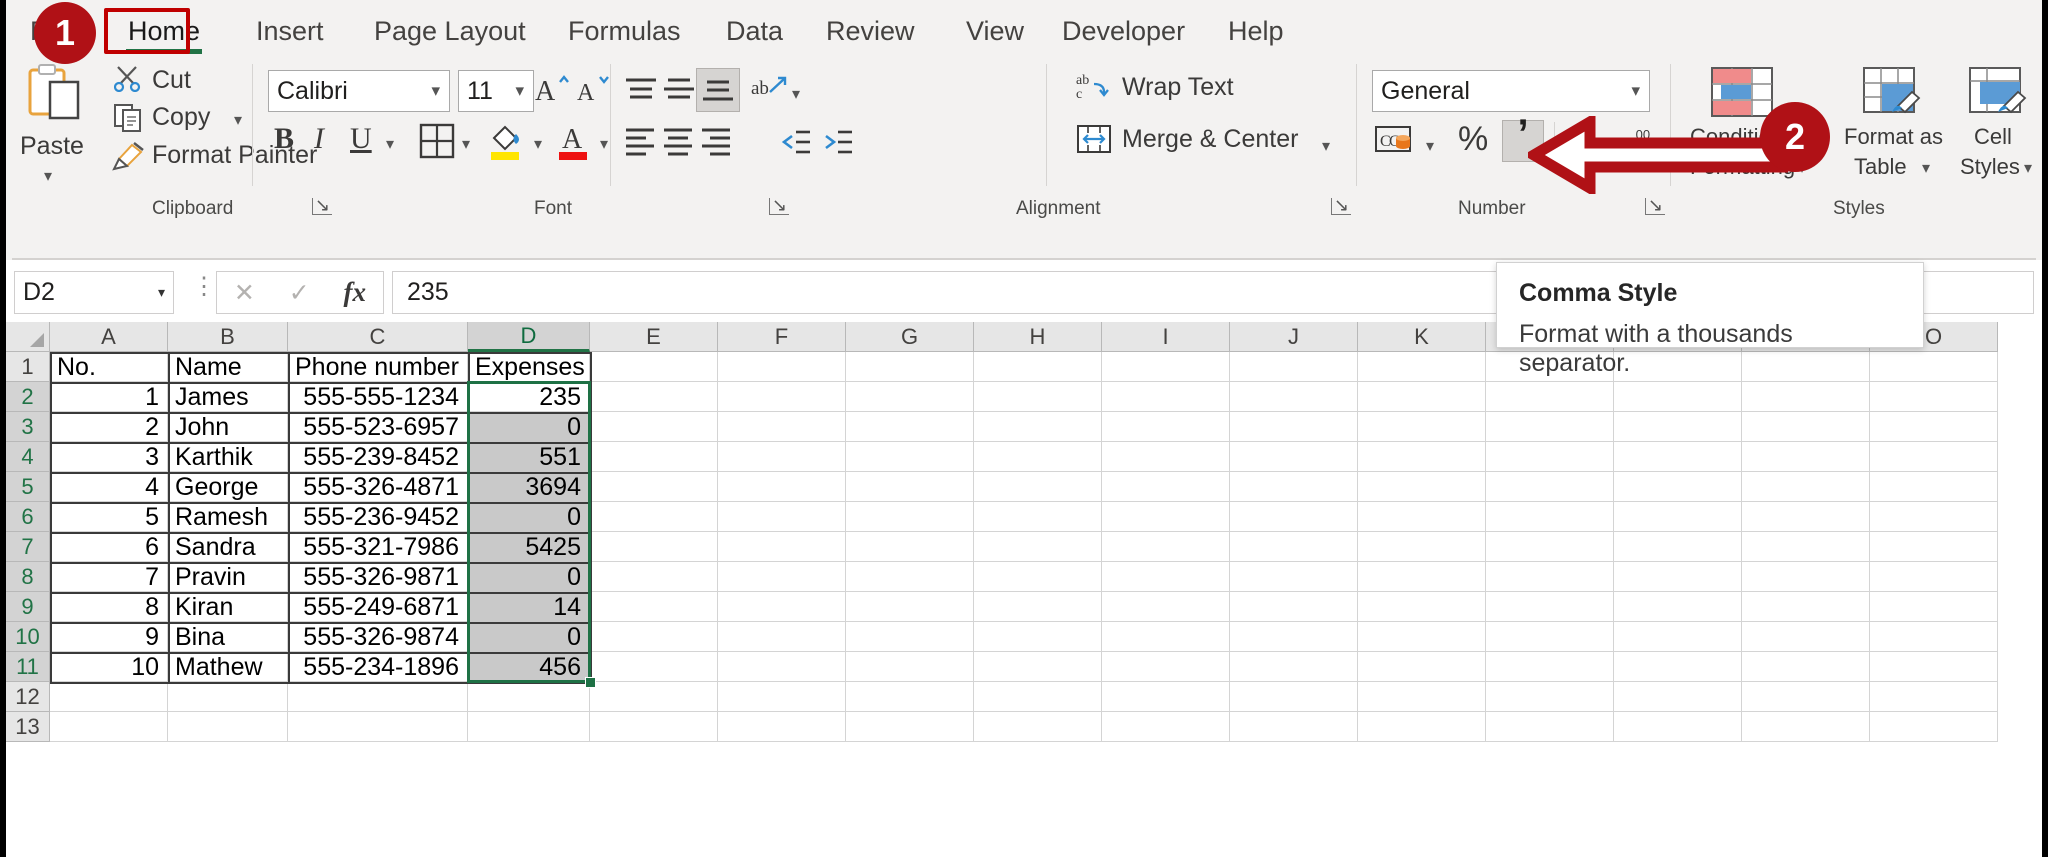 The image size is (2048, 857). Describe the element at coordinates (604, 143) in the screenshot. I see `font-color-chevron-down-icon: ▾` at that location.